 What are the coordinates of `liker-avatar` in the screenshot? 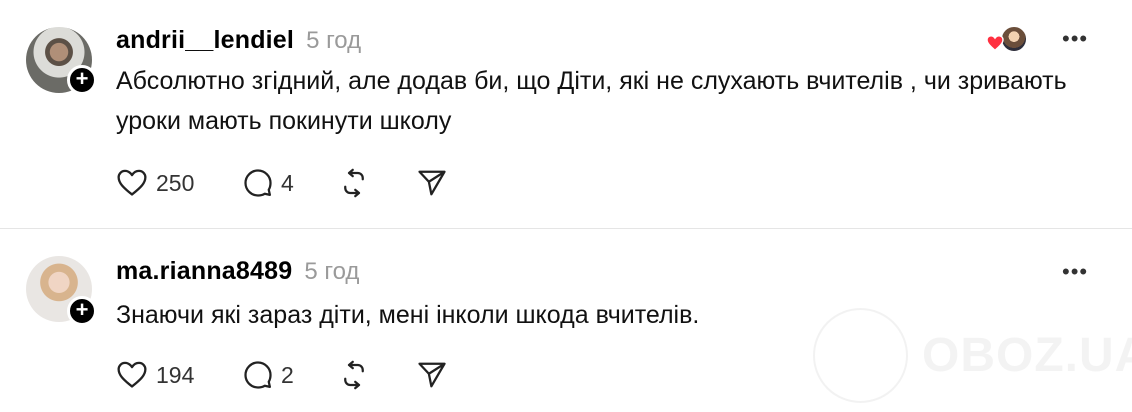 It's located at (1014, 39).